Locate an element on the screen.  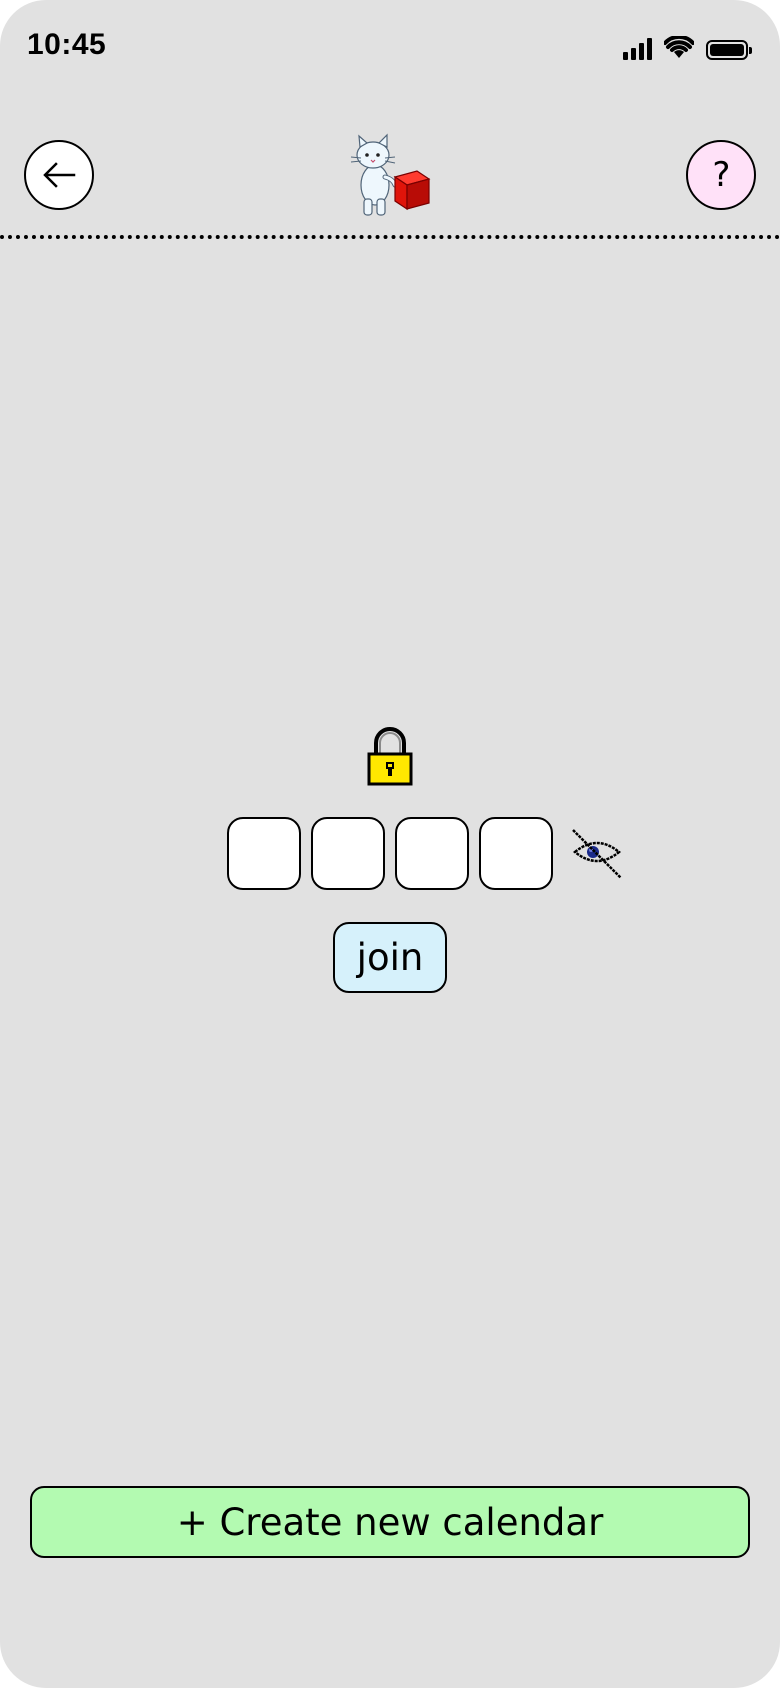
wifi-icon is located at coordinates (679, 47).